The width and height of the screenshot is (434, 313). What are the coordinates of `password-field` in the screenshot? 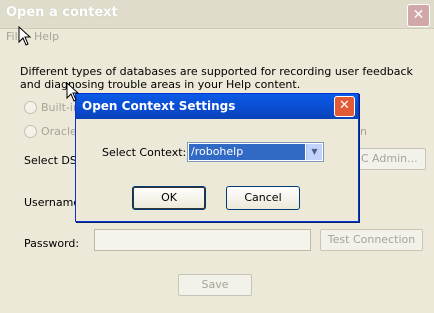 It's located at (202, 240).